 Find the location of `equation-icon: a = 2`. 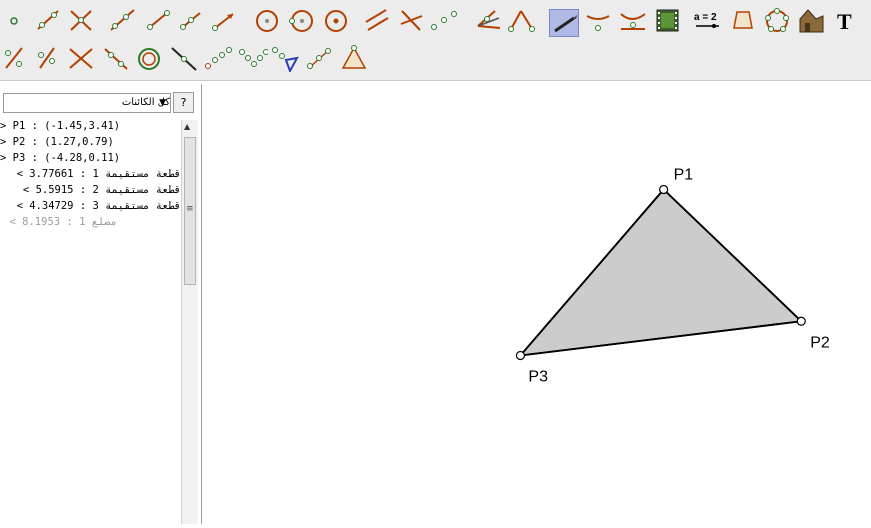

equation-icon: a = 2 is located at coordinates (706, 20).